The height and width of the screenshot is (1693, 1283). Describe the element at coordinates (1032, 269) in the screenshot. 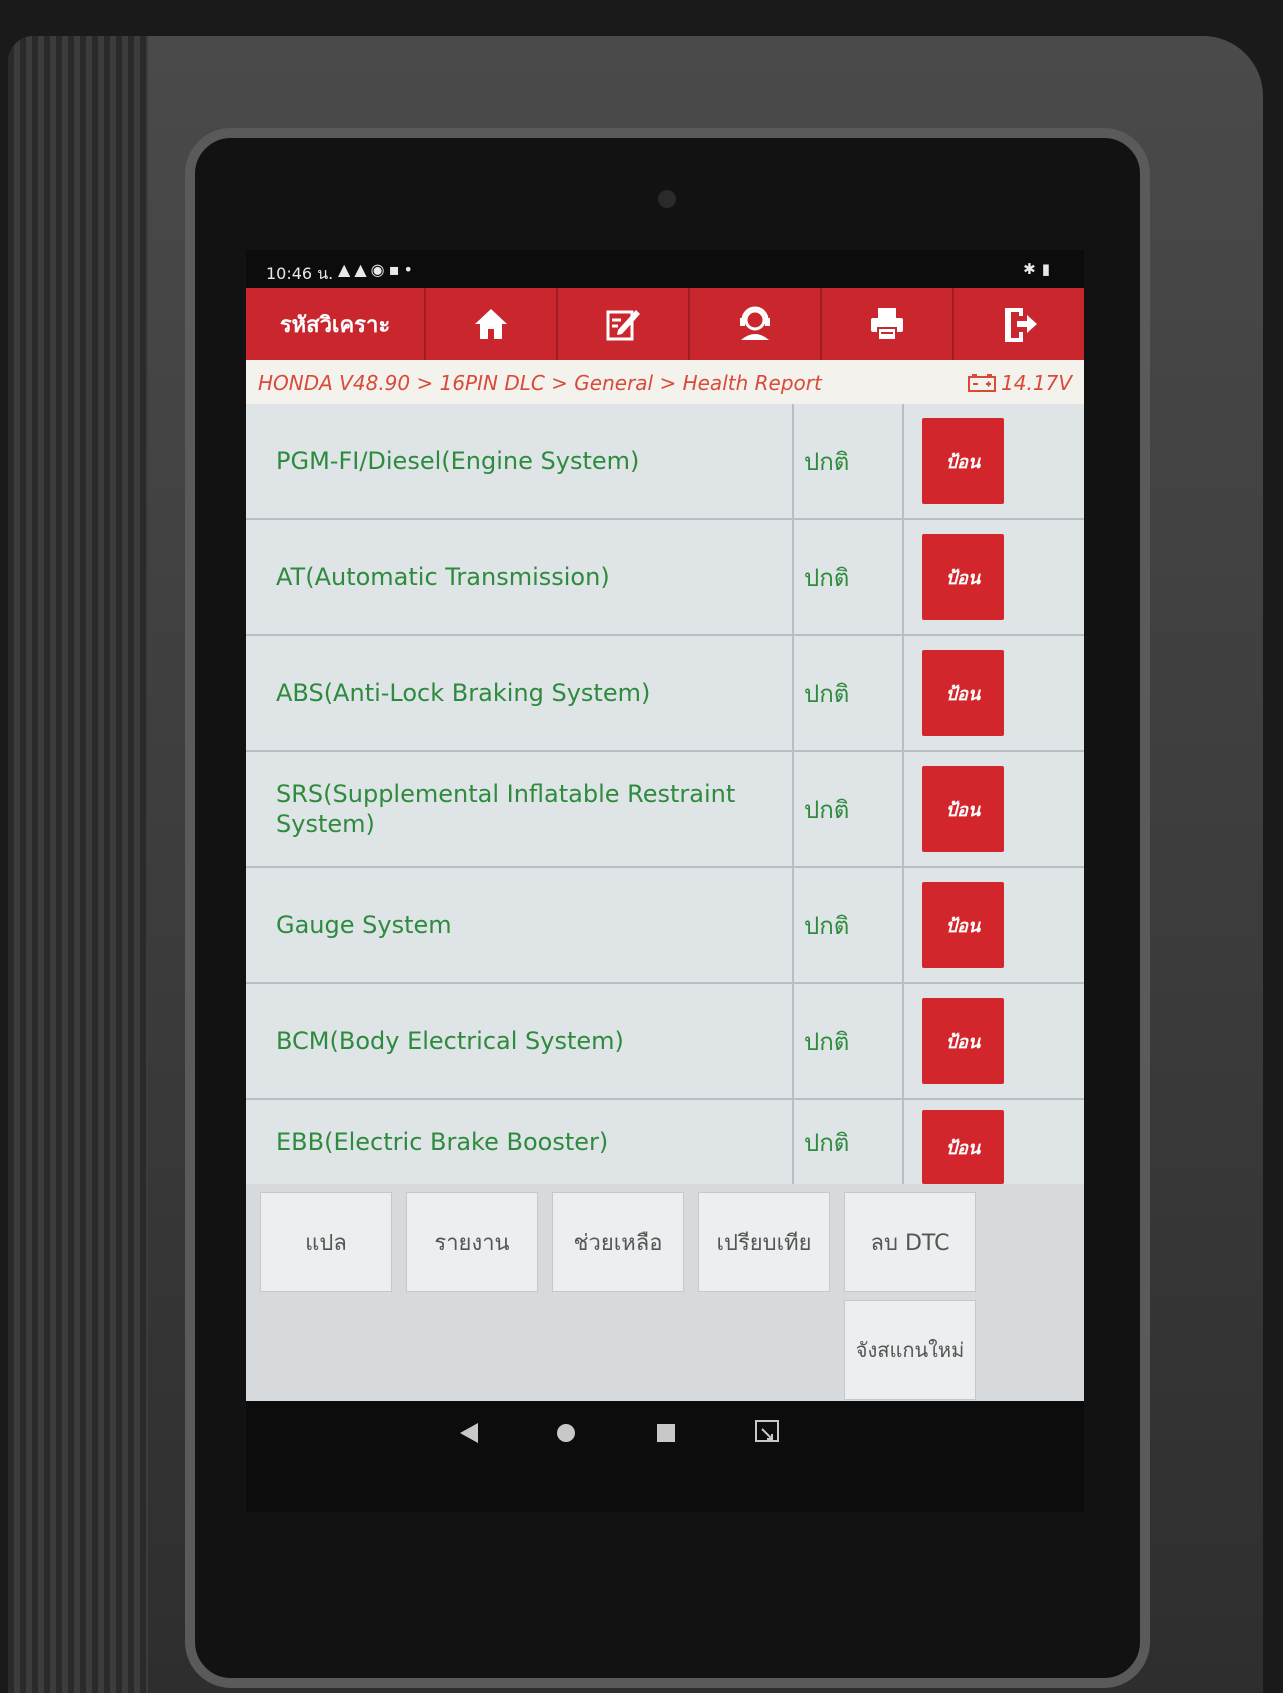

I see `bluetooth-icon: ✱` at that location.